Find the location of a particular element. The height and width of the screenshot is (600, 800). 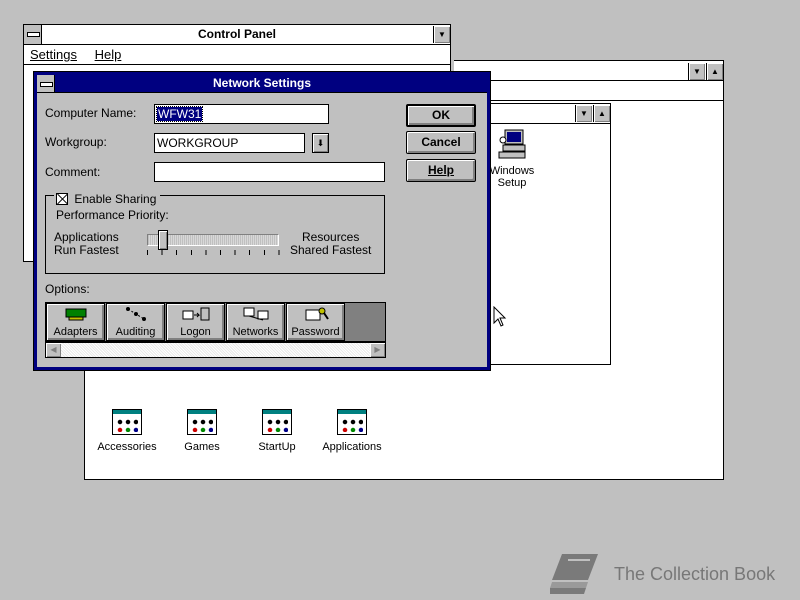

workgroup-label: Workgroup: is located at coordinates (76, 142).